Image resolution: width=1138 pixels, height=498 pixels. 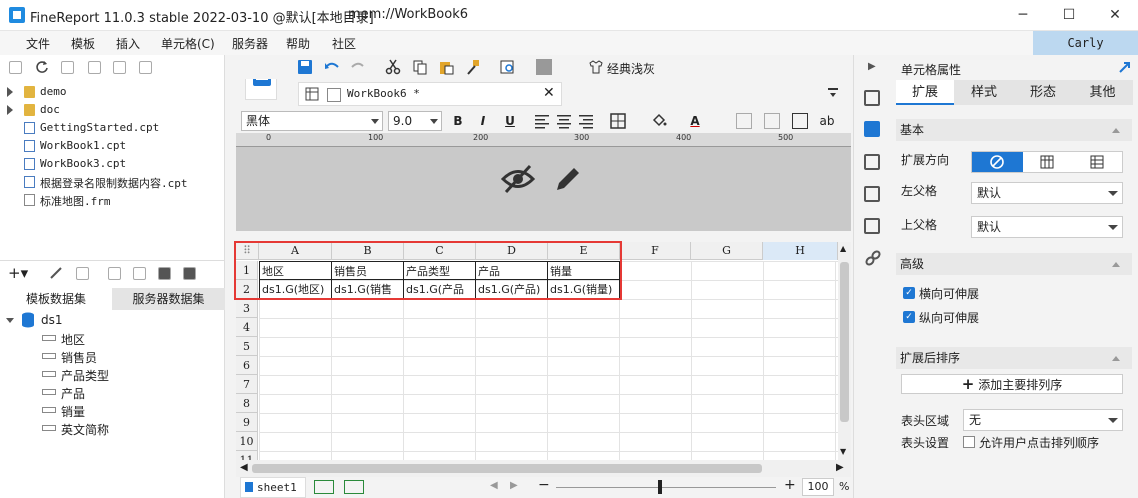 I want to click on cell-c1: 产品类型, so click(x=440, y=270).